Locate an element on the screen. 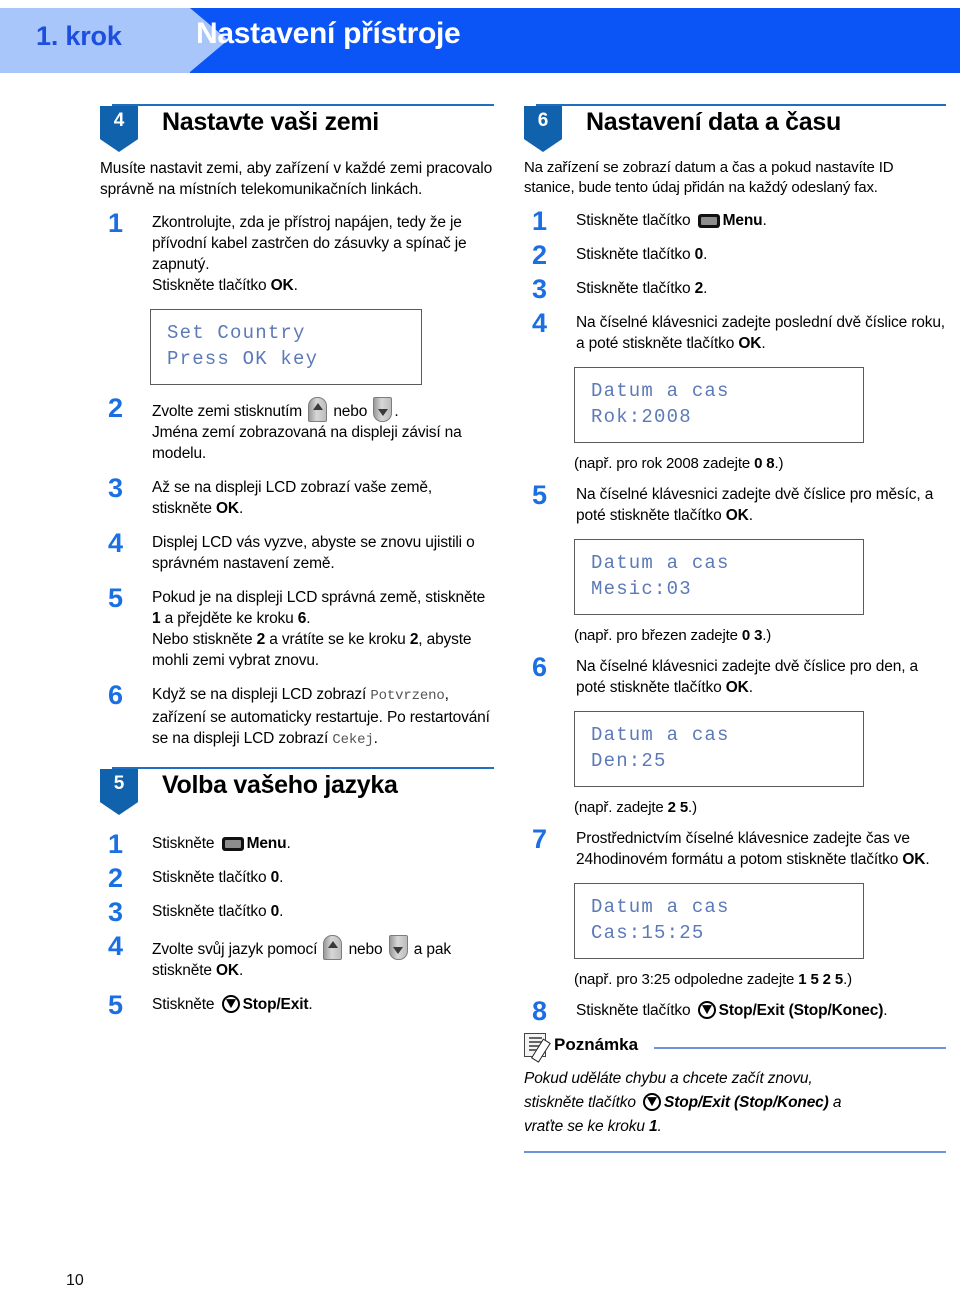 The height and width of the screenshot is (1316, 960). step-number: 6 is located at coordinates (116, 695).